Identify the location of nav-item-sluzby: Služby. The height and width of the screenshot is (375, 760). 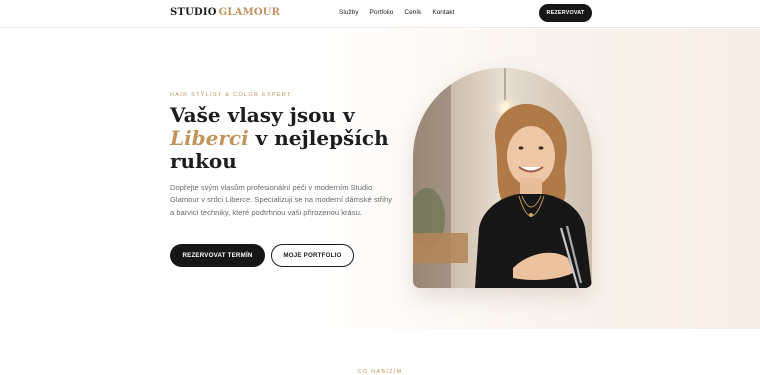
(349, 12).